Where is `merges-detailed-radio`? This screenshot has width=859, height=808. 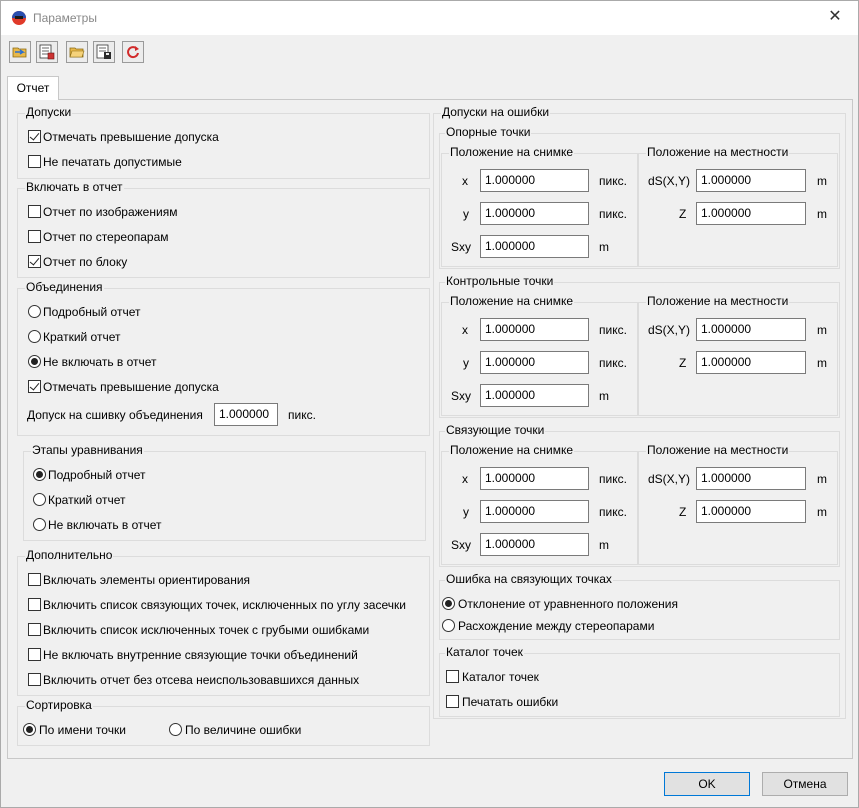 merges-detailed-radio is located at coordinates (34, 311).